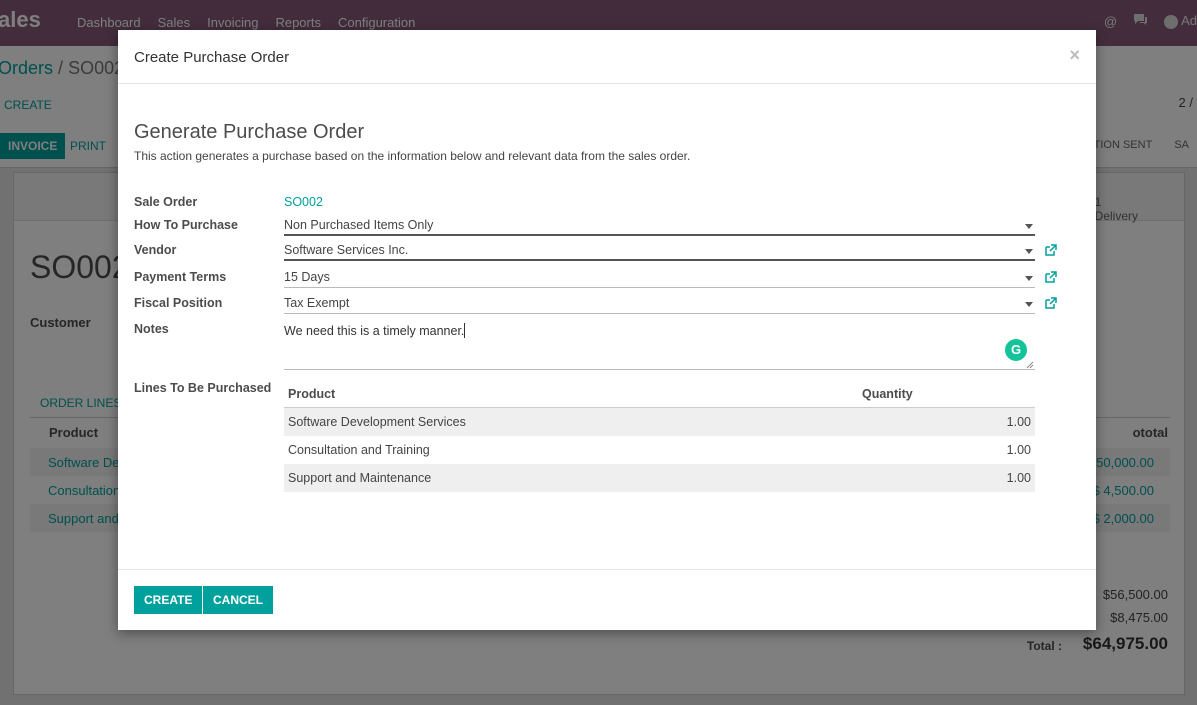 The width and height of the screenshot is (1197, 705). What do you see at coordinates (151, 329) in the screenshot?
I see `notes-label: Notes` at bounding box center [151, 329].